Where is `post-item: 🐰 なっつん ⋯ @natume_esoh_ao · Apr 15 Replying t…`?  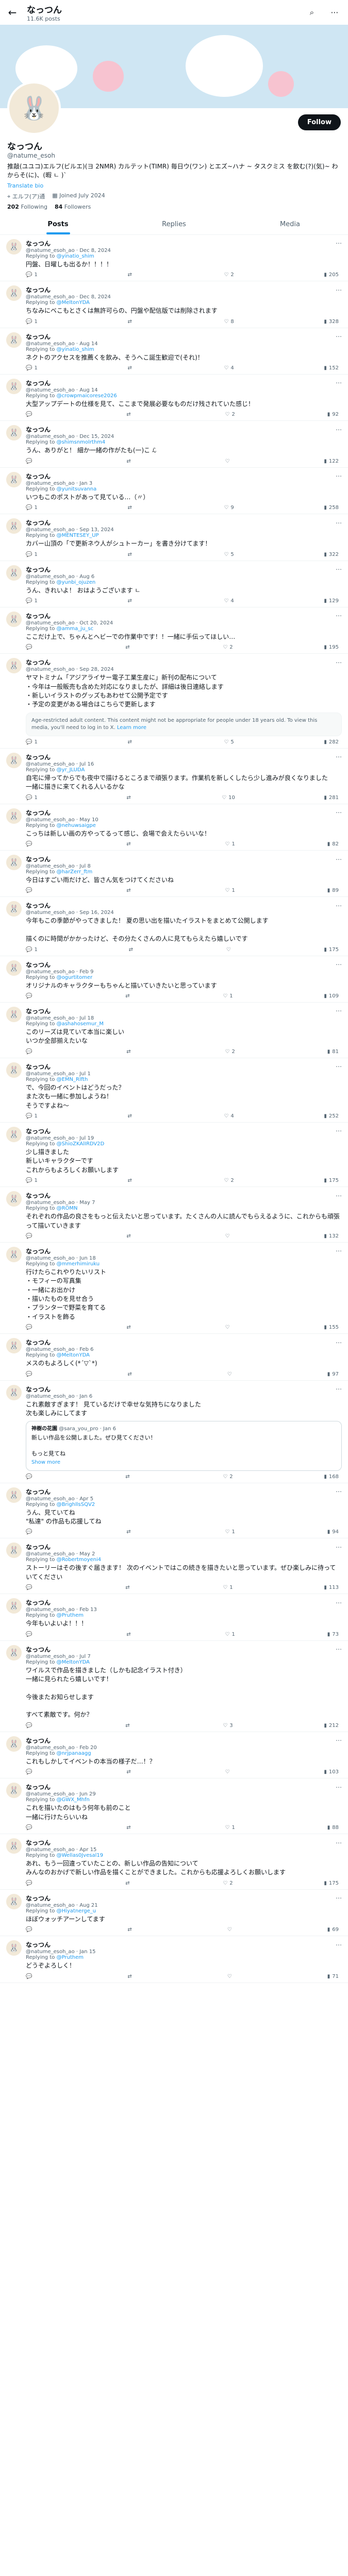 post-item: 🐰 なっつん ⋯ @natume_esoh_ao · Apr 15 Replying t… is located at coordinates (174, 1862).